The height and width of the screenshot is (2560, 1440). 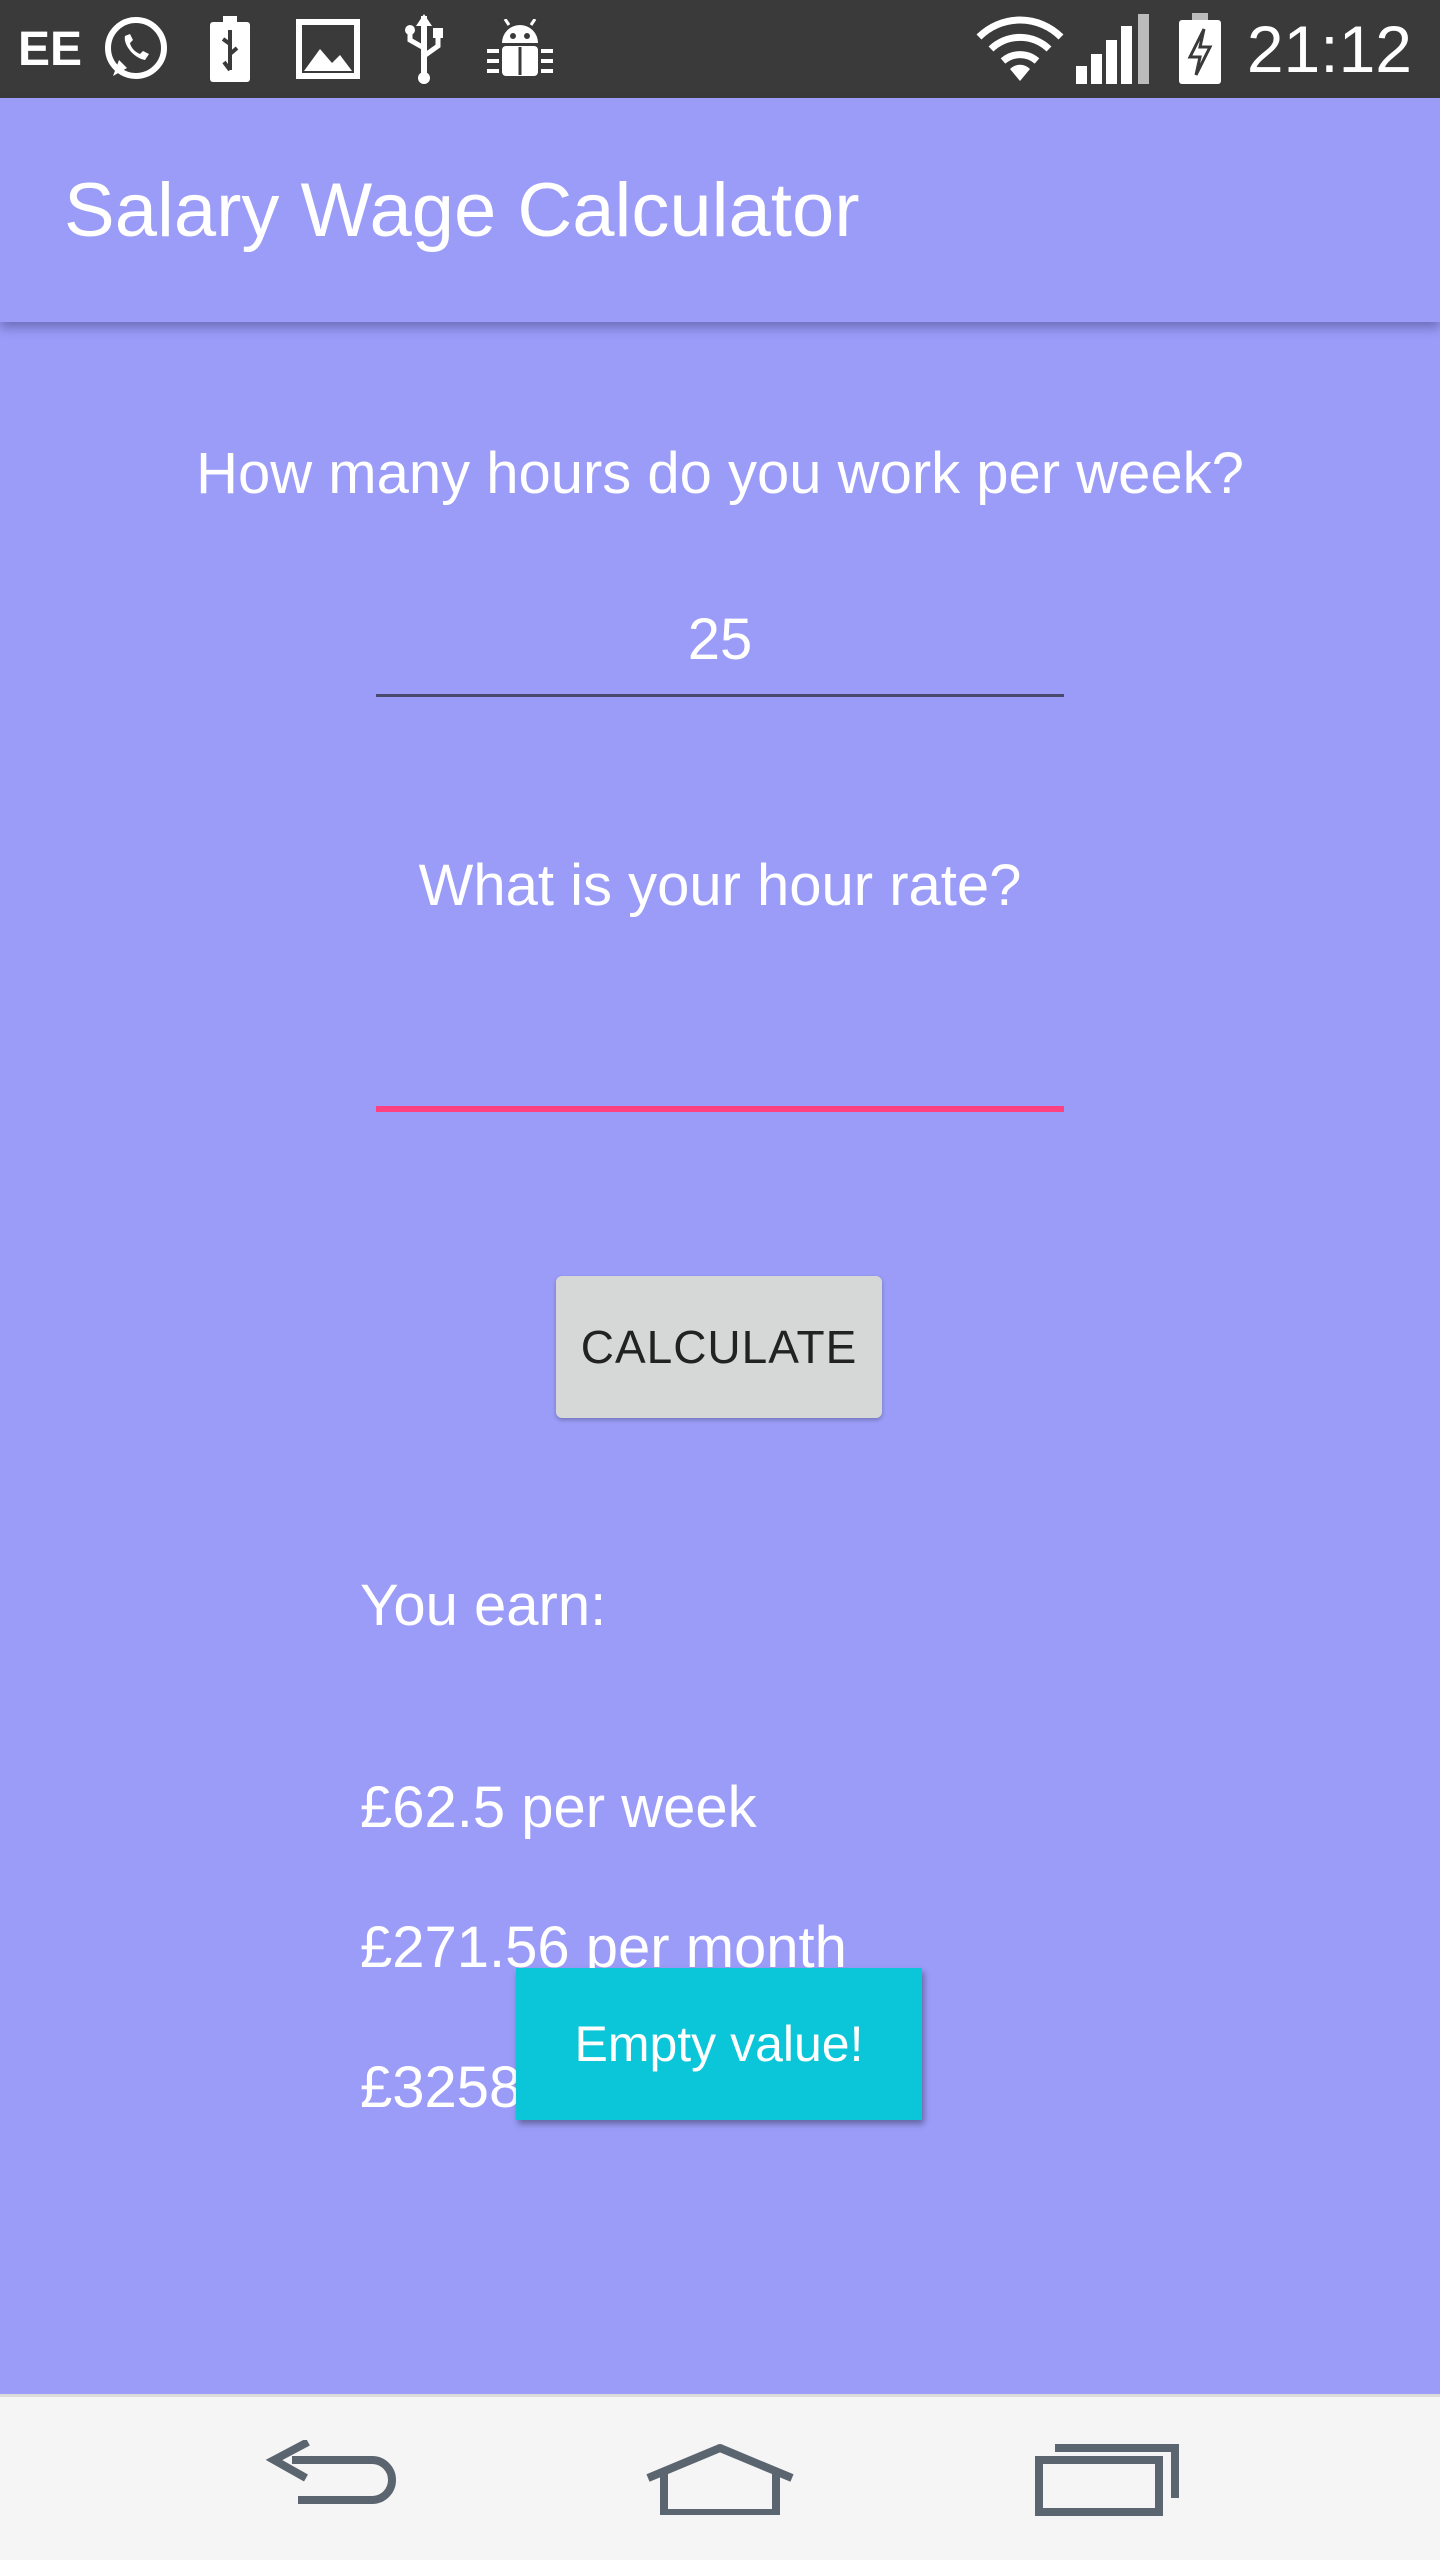 What do you see at coordinates (332, 2478) in the screenshot?
I see `back-icon` at bounding box center [332, 2478].